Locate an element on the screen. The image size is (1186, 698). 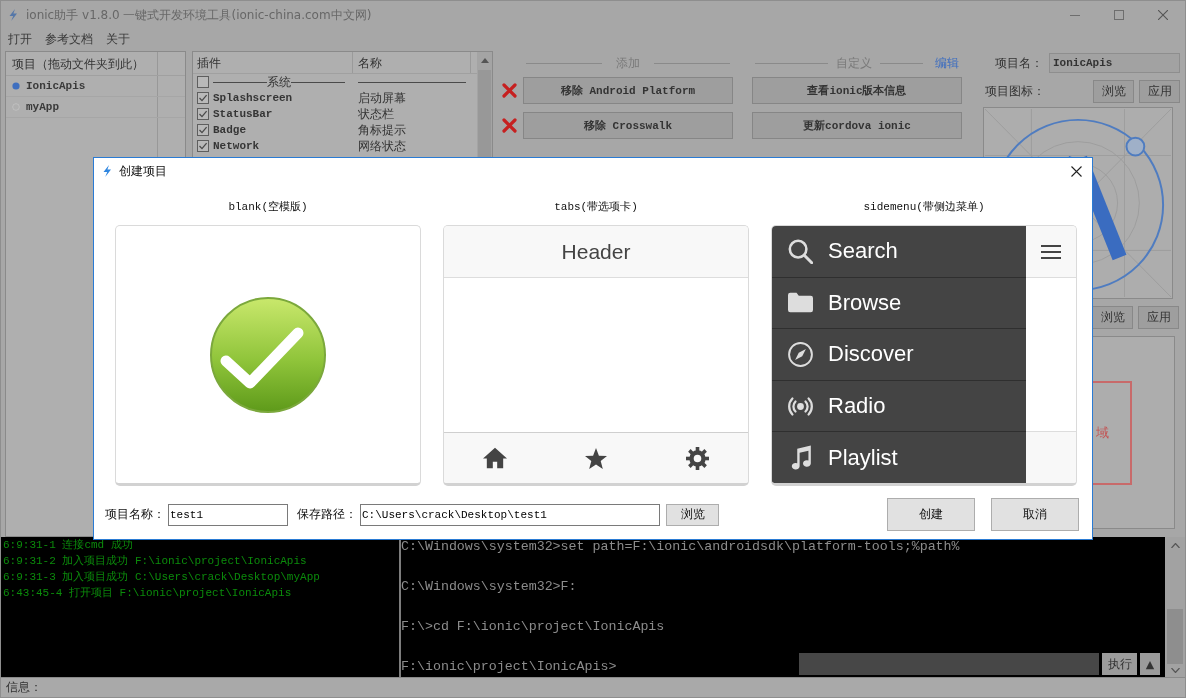
column-header: 项目（拖动文件夹到此） is located at coordinates (95, 64).